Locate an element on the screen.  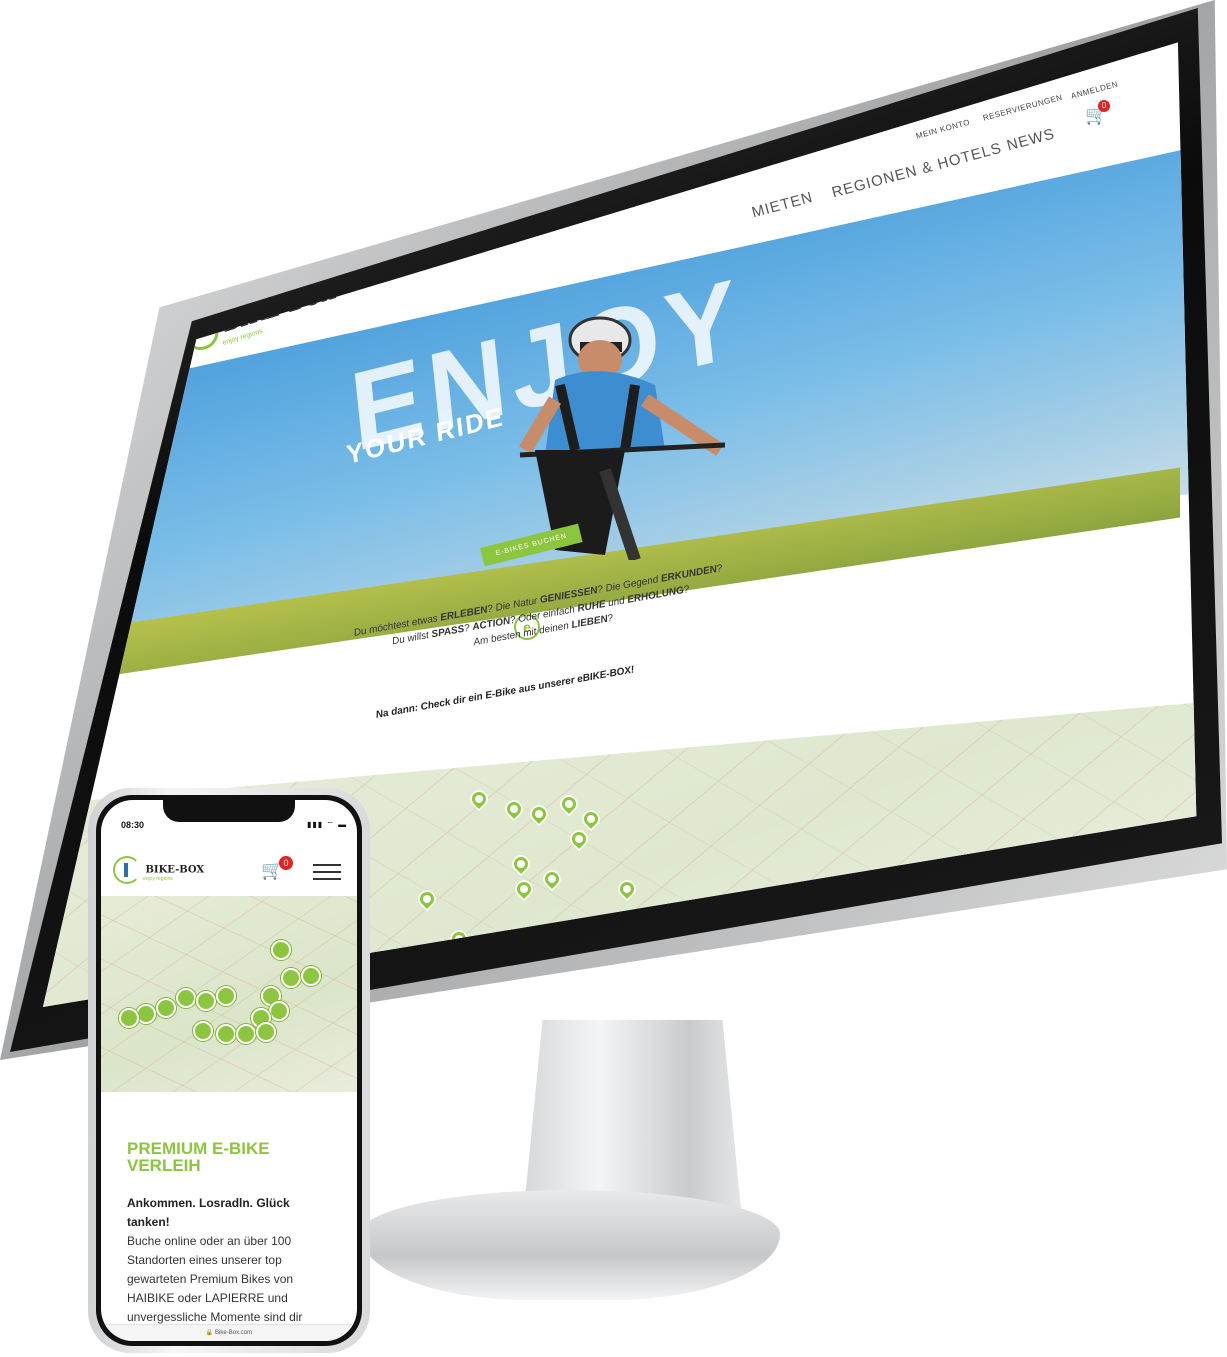
phone-notch is located at coordinates (229, 811).